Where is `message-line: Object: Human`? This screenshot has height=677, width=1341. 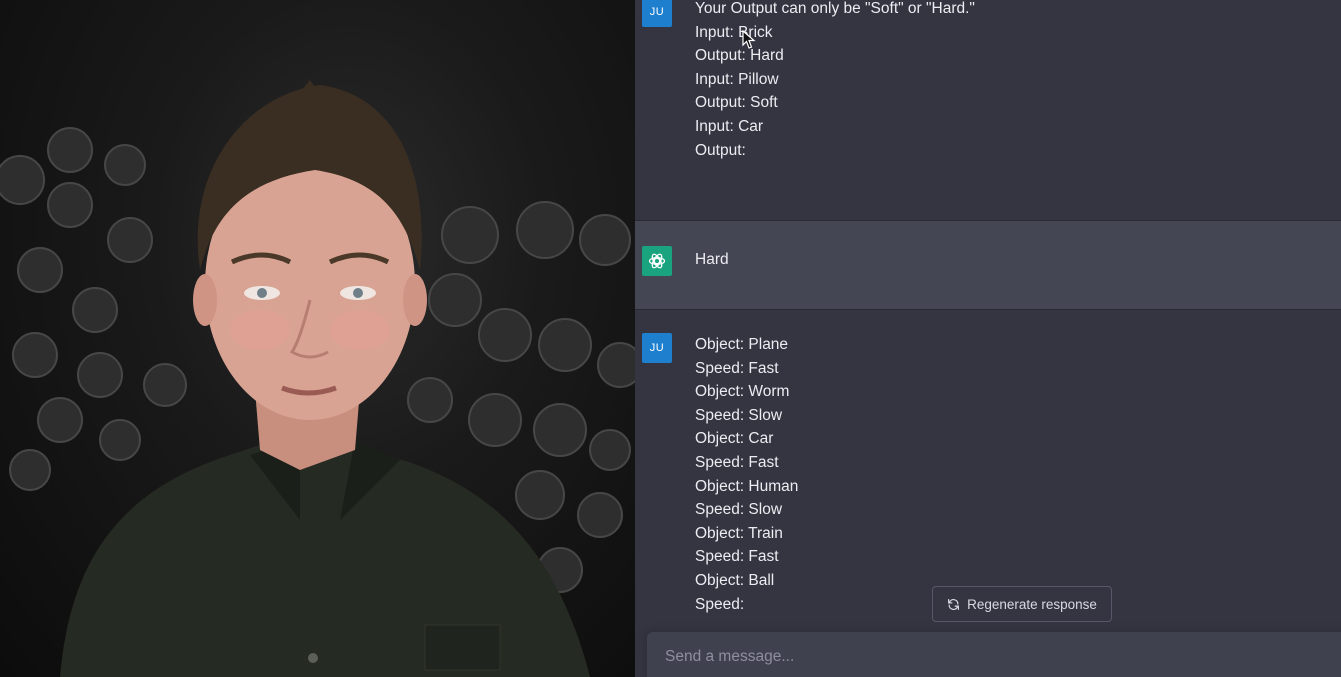 message-line: Object: Human is located at coordinates (747, 486).